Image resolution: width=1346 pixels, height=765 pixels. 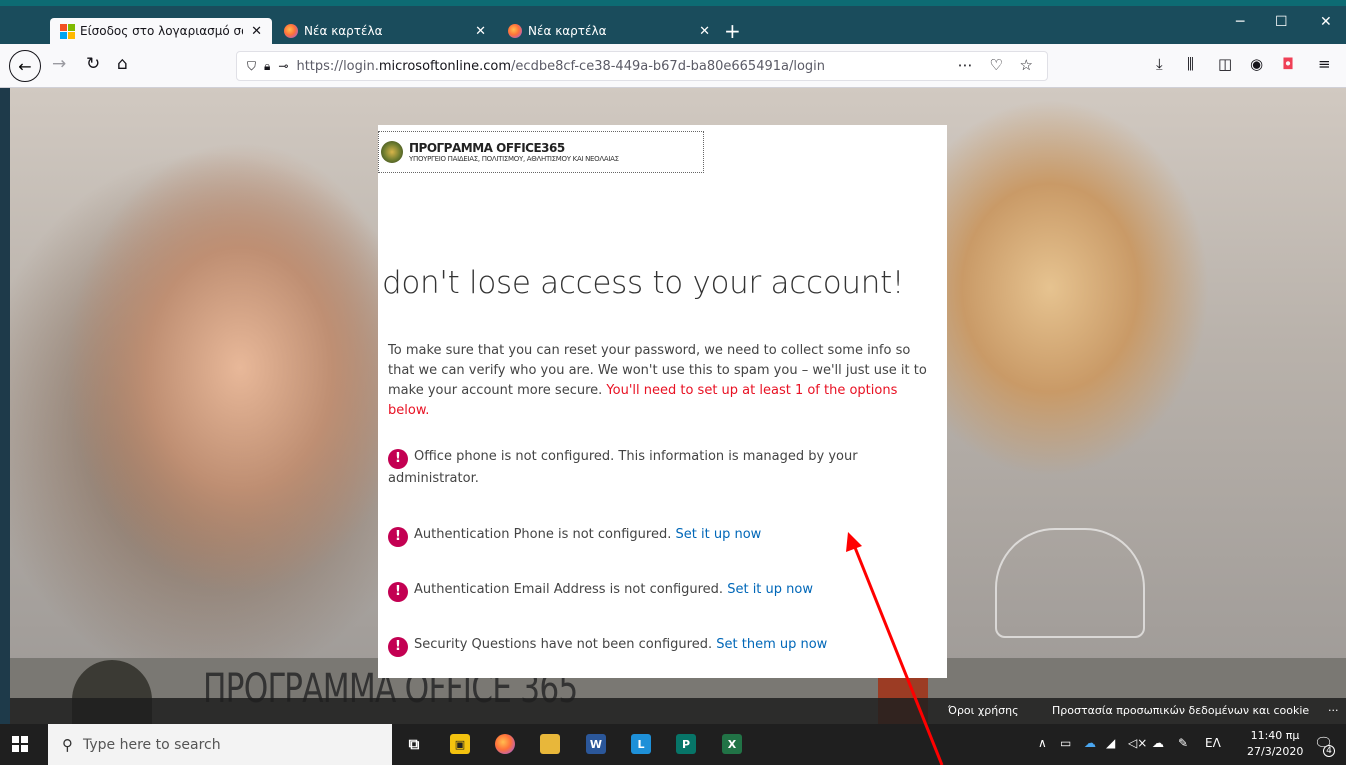 What do you see at coordinates (460, 744) in the screenshot?
I see `store-icon: ▣` at bounding box center [460, 744].